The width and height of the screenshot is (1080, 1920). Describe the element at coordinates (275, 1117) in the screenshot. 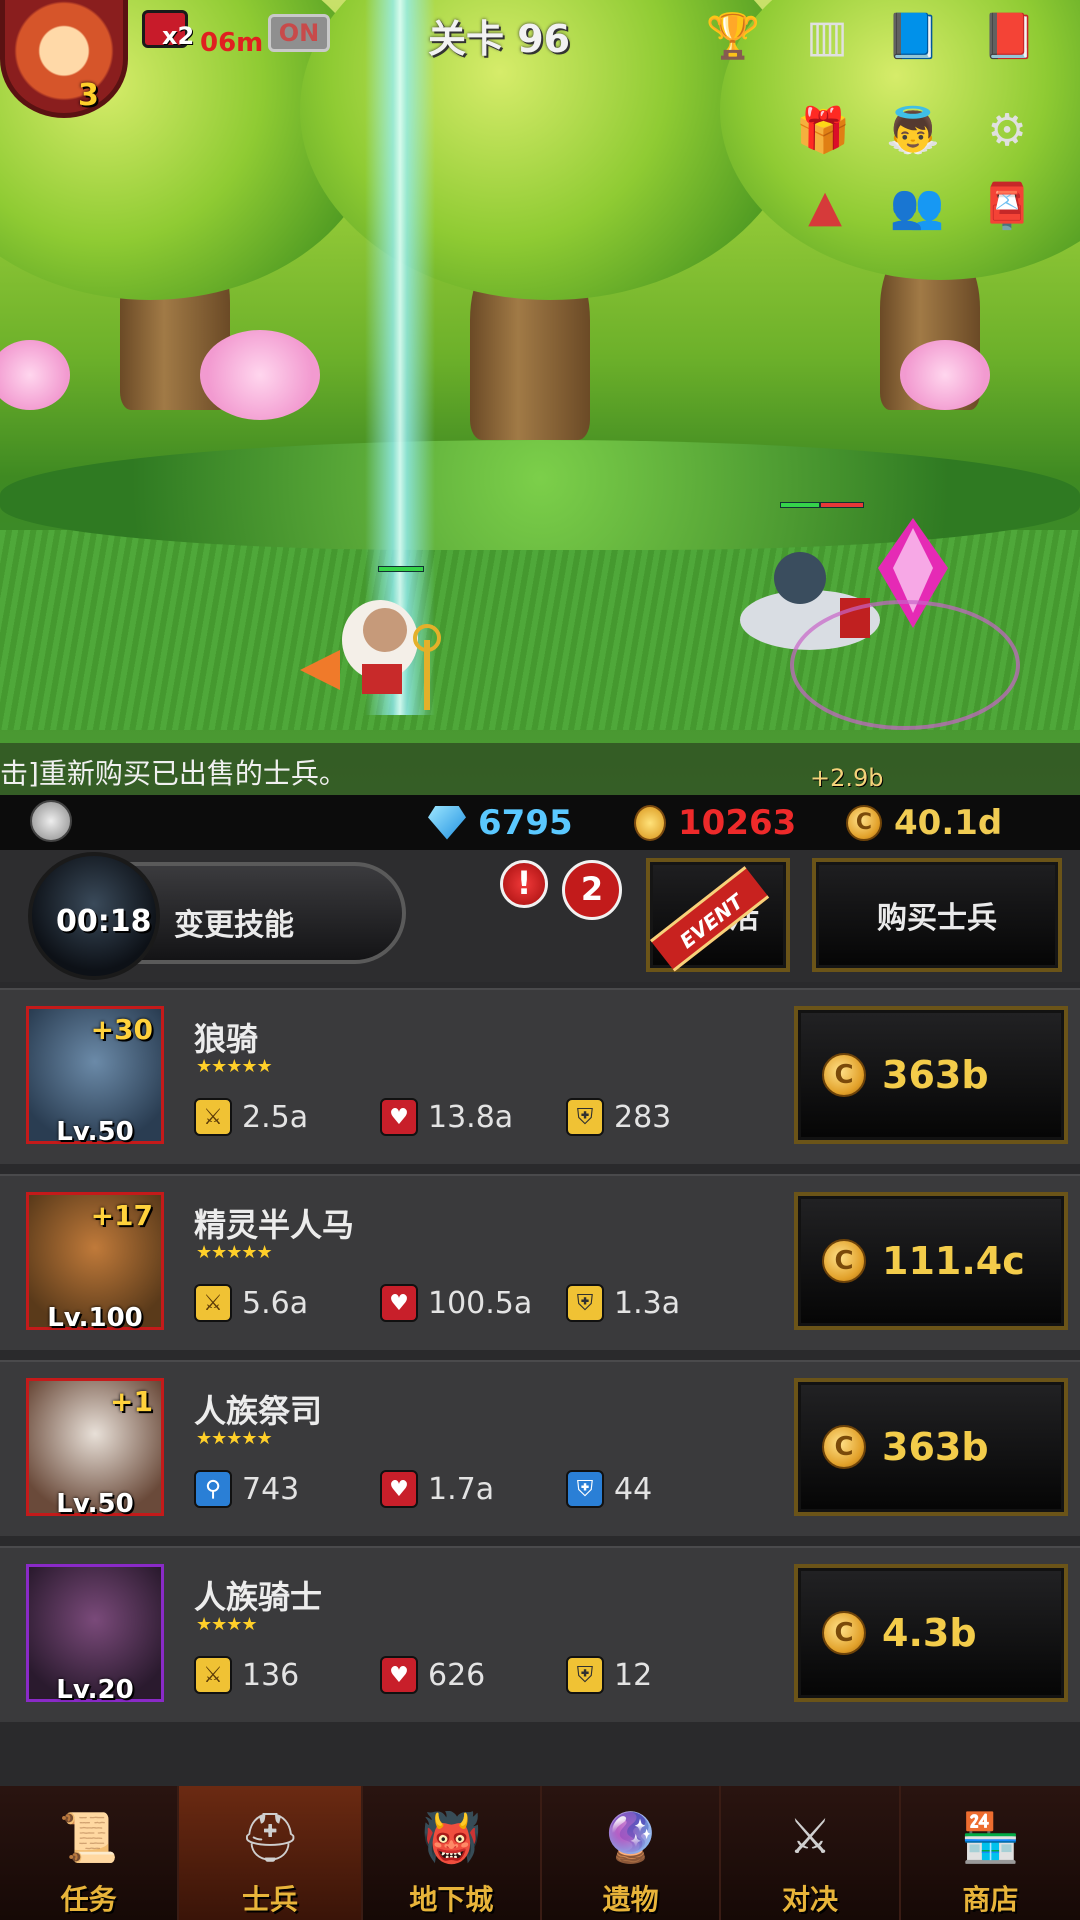

I see `attack-value: 2.5a` at that location.